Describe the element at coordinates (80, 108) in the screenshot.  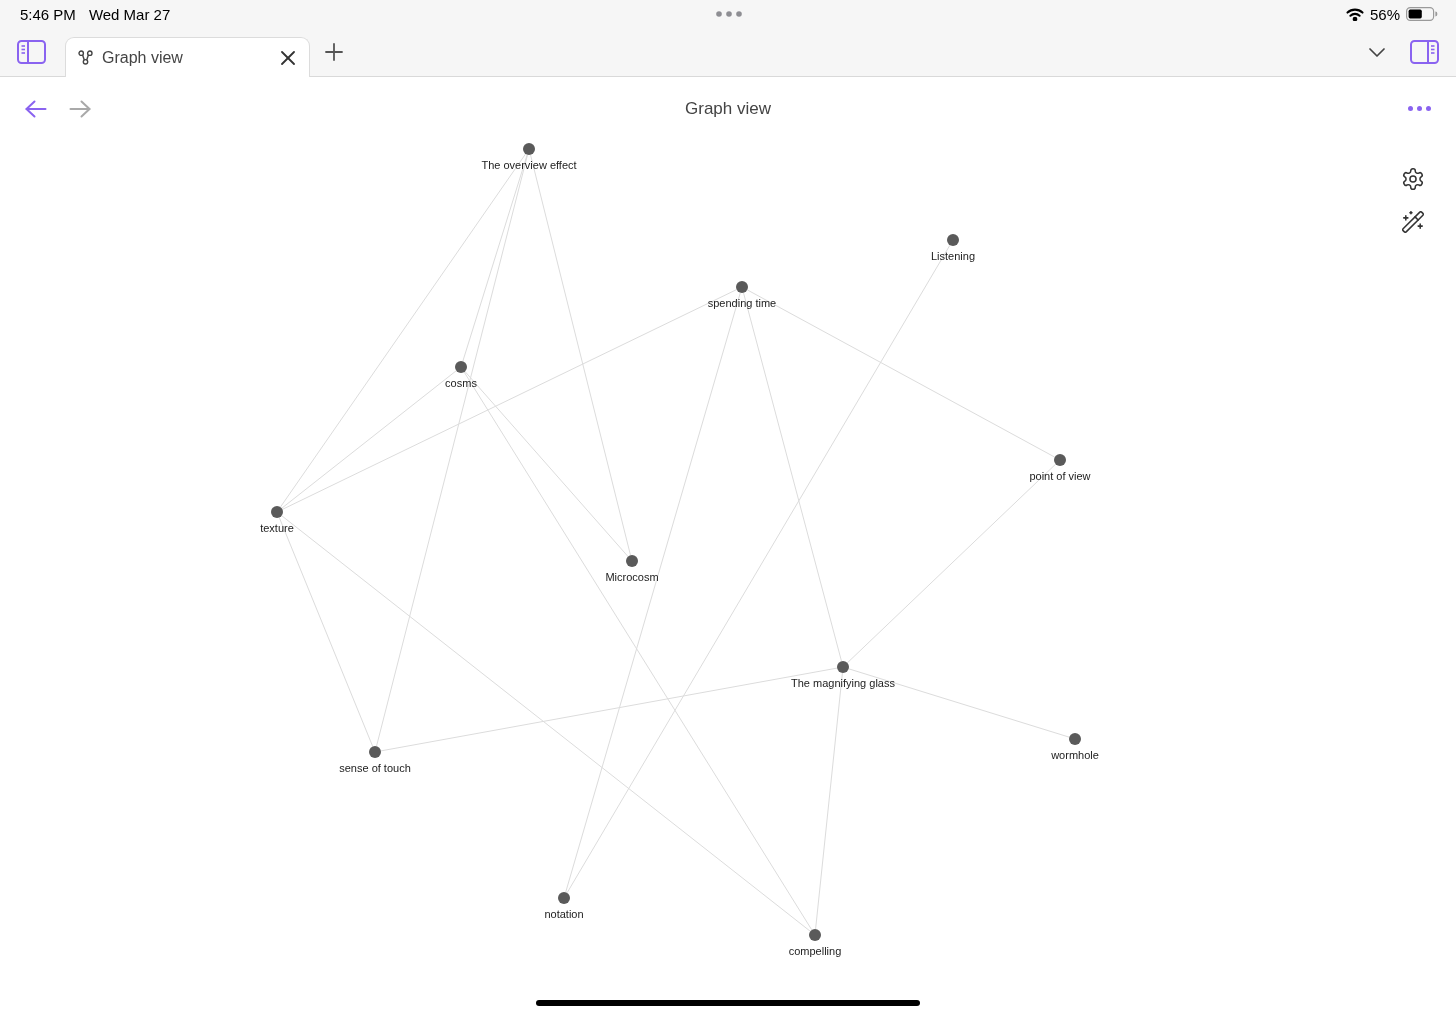
I see `arrow-right-icon` at that location.